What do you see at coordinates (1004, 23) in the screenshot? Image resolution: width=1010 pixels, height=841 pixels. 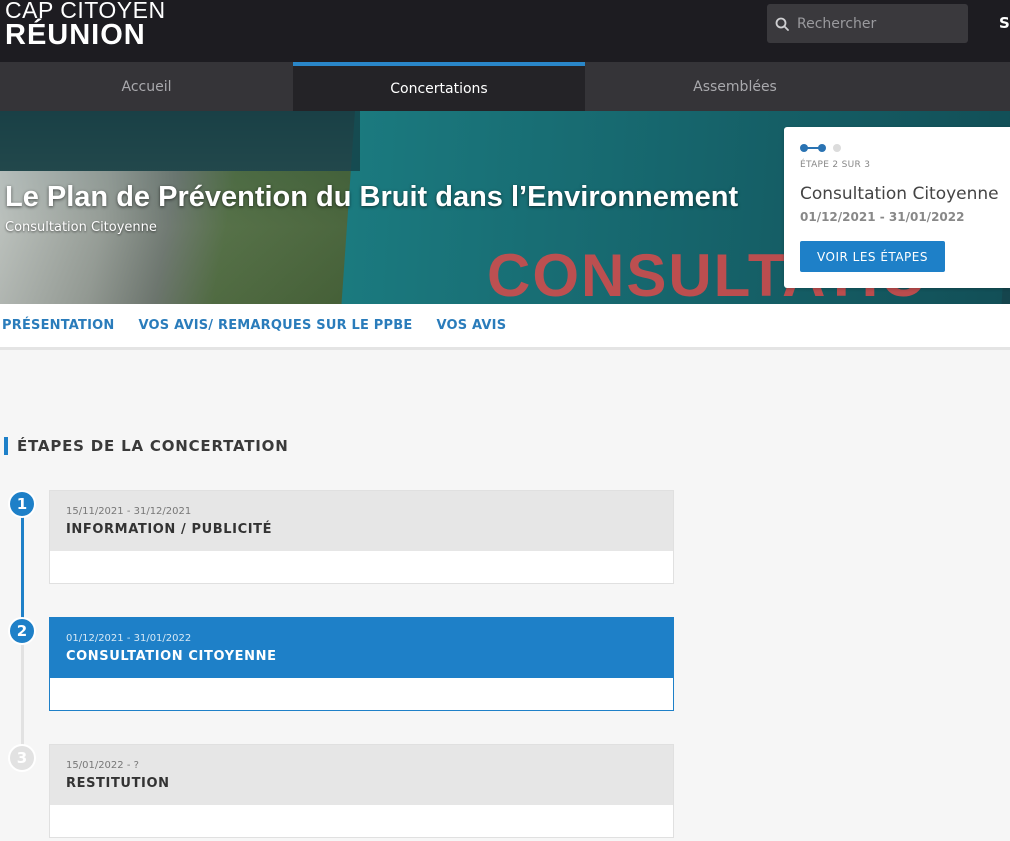 I see `header-truncated-link: S` at bounding box center [1004, 23].